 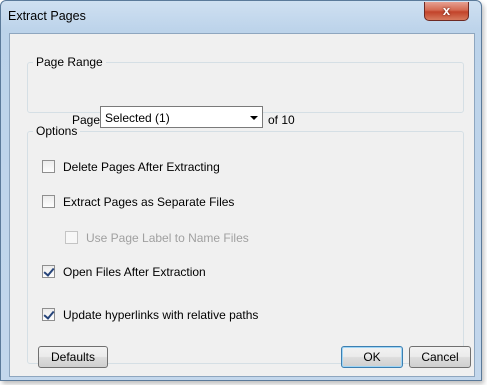 I want to click on dialog-title: Extract Pages, so click(x=47, y=16).